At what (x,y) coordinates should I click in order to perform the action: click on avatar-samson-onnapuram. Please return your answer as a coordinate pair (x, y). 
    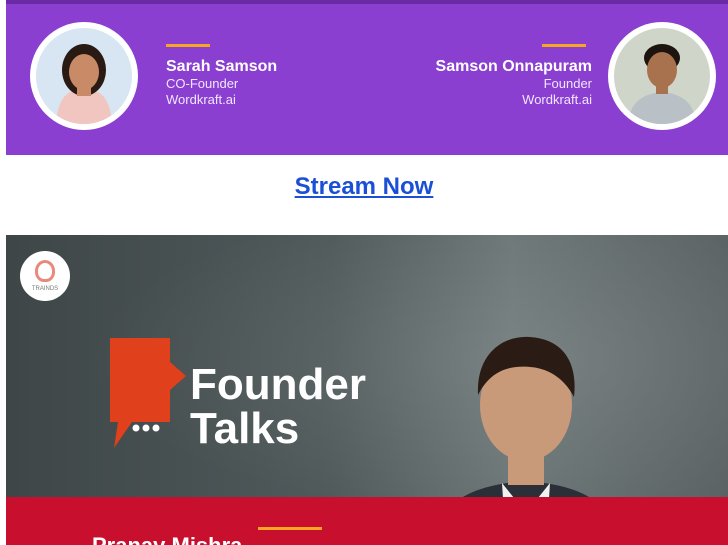
    Looking at the image, I should click on (662, 76).